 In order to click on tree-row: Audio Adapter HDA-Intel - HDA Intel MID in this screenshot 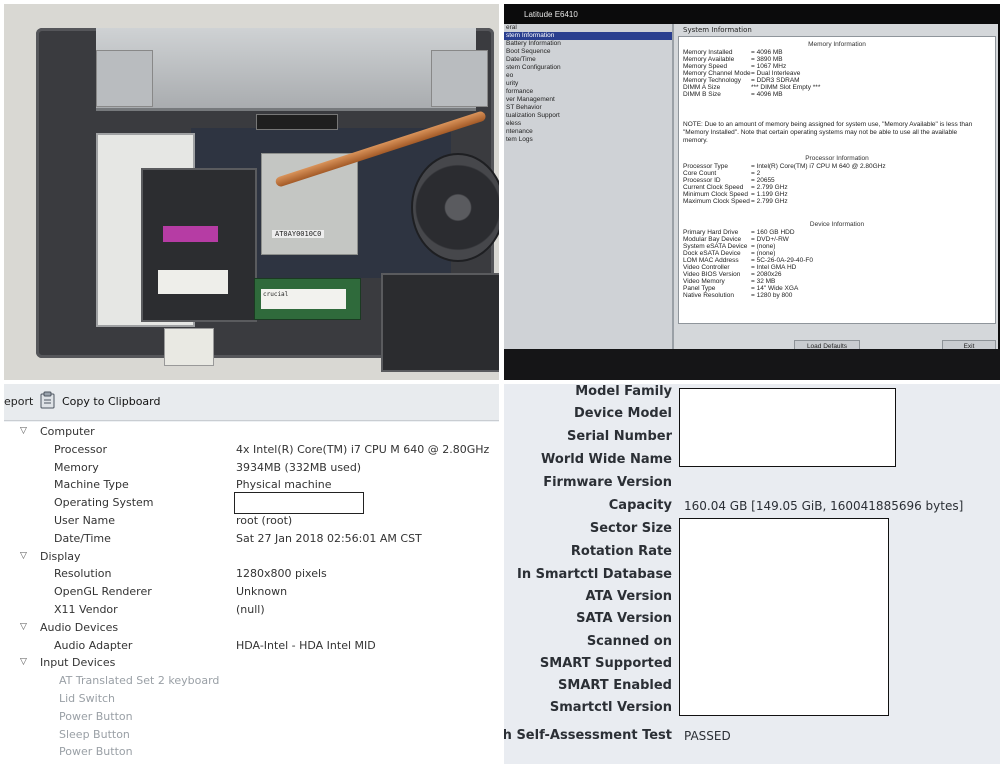, I will do `click(251, 645)`.